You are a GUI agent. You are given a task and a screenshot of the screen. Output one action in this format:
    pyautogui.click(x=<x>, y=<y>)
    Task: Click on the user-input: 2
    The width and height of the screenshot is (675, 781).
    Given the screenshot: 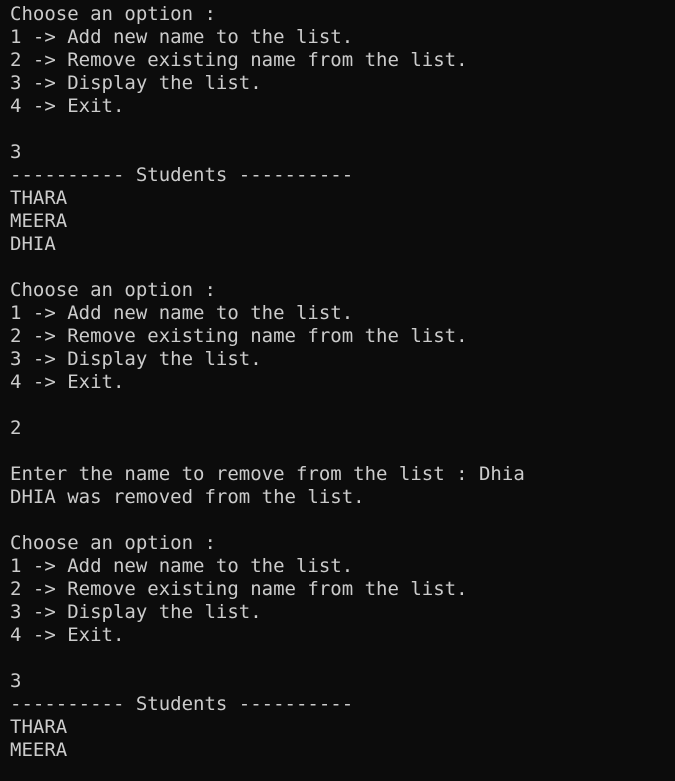 What is the action you would take?
    pyautogui.click(x=16, y=428)
    